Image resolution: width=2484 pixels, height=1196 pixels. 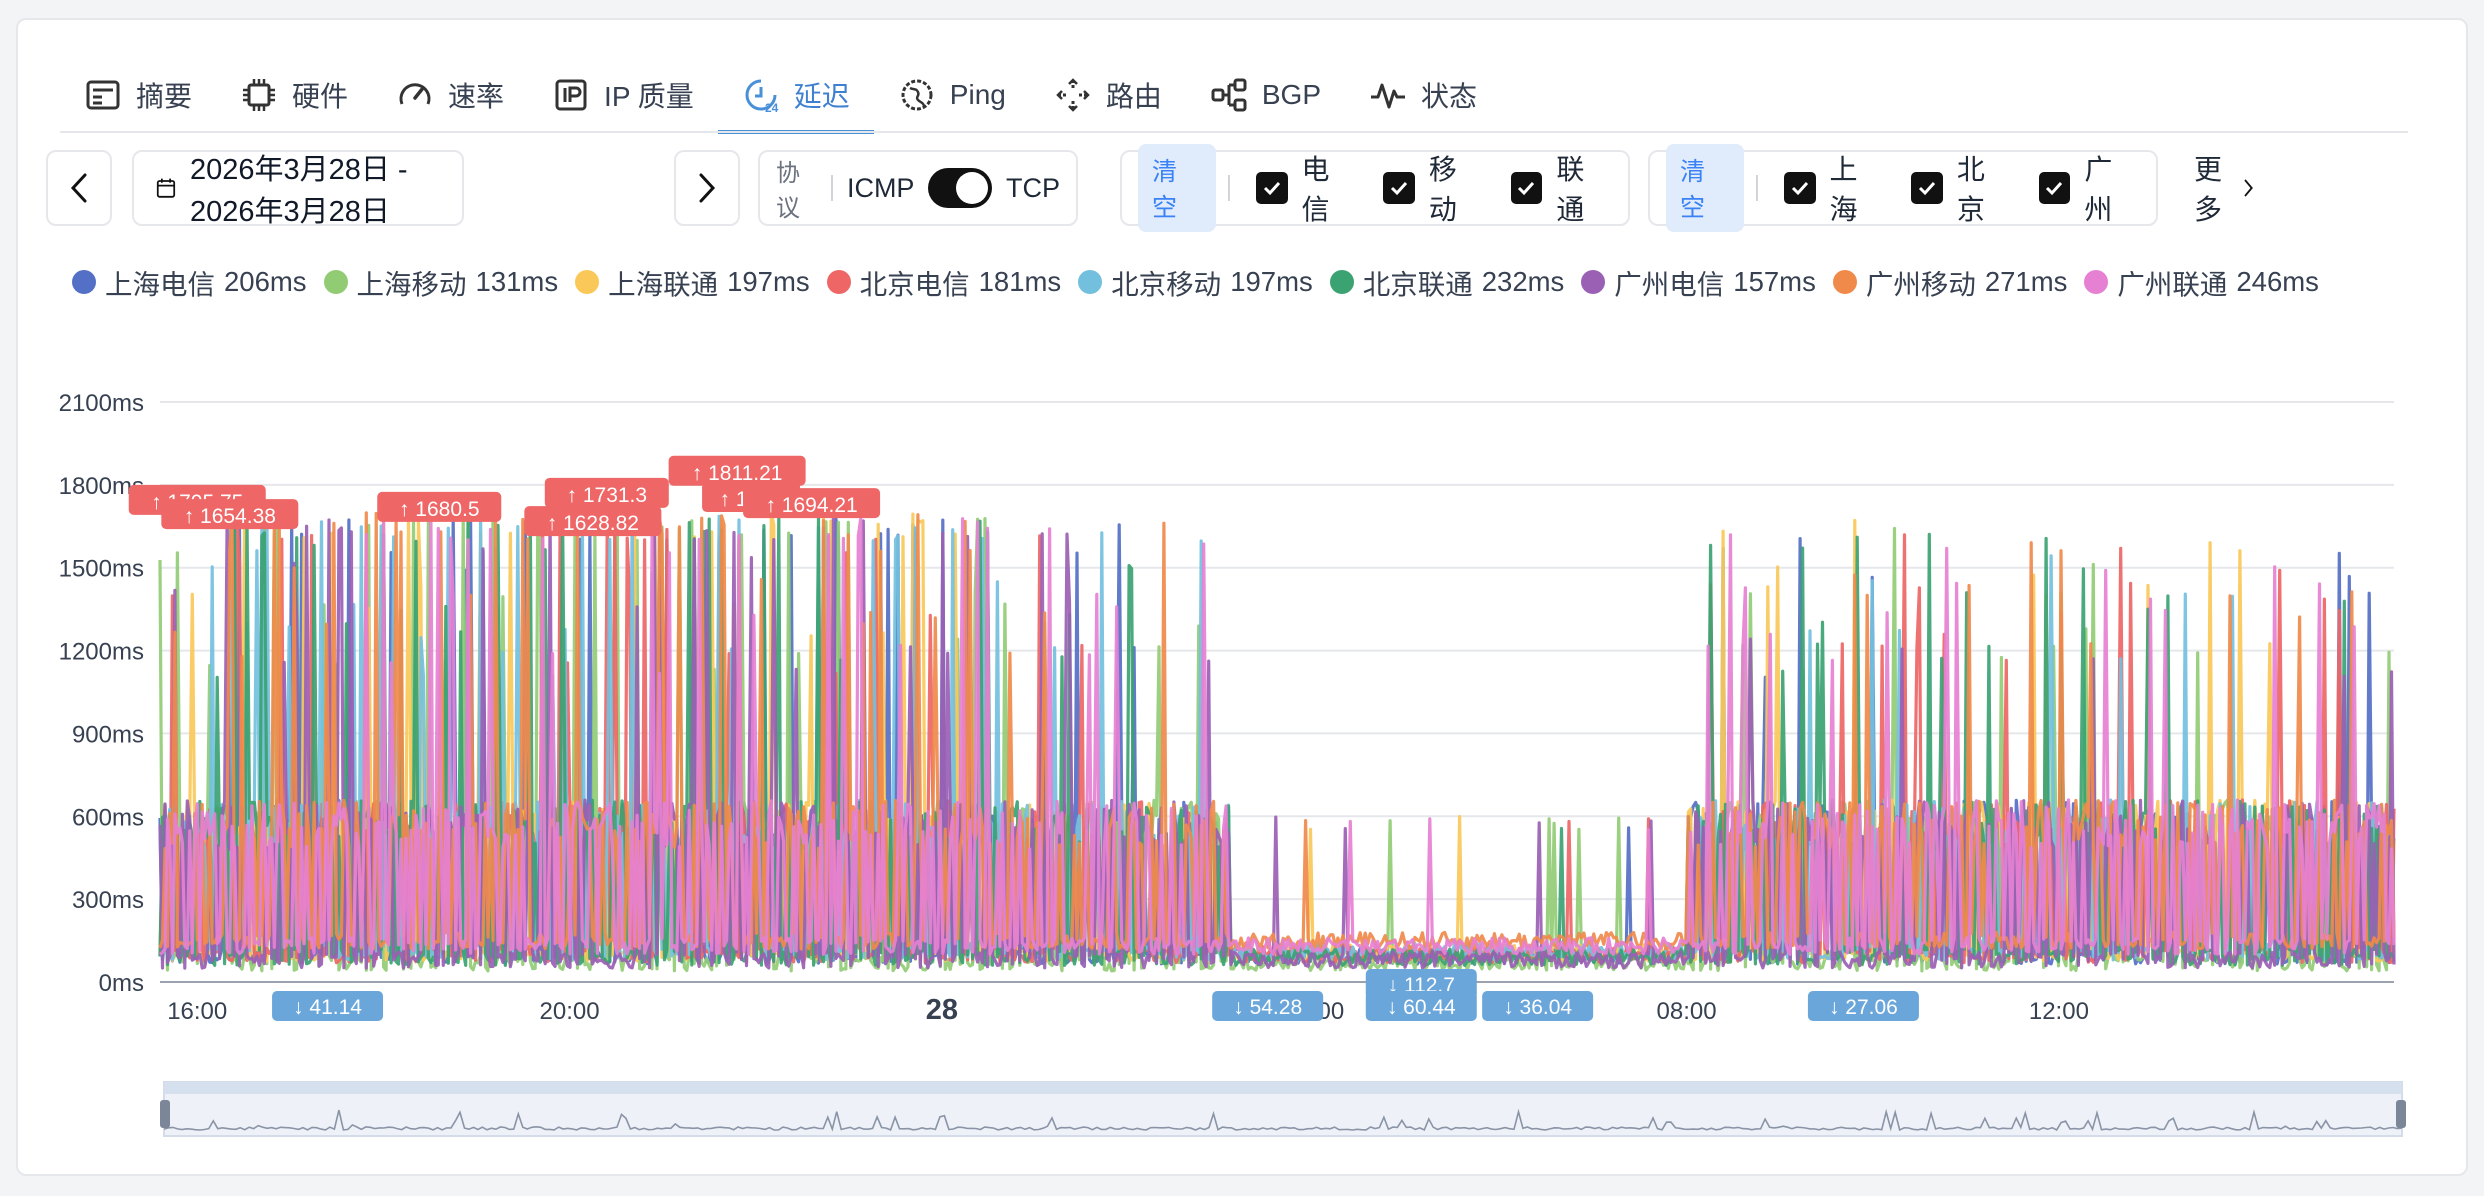 What do you see at coordinates (795, 96) in the screenshot?
I see `tab-latency-clock: 24 延迟` at bounding box center [795, 96].